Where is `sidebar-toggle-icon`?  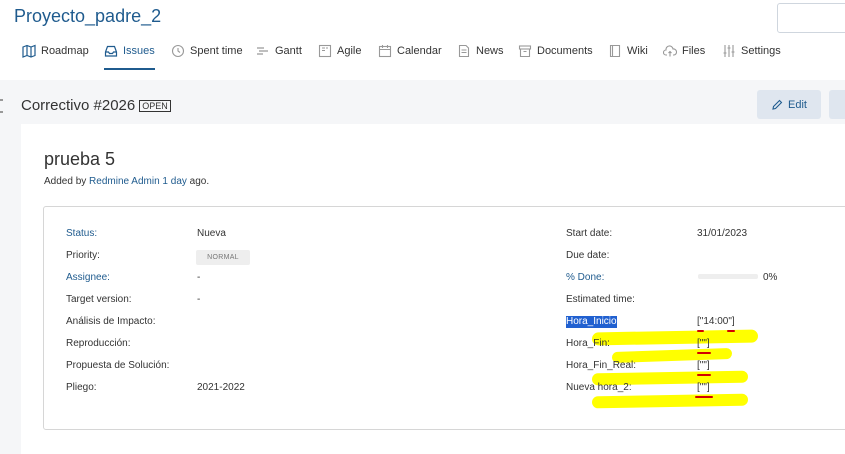
sidebar-toggle-icon is located at coordinates (1, 106).